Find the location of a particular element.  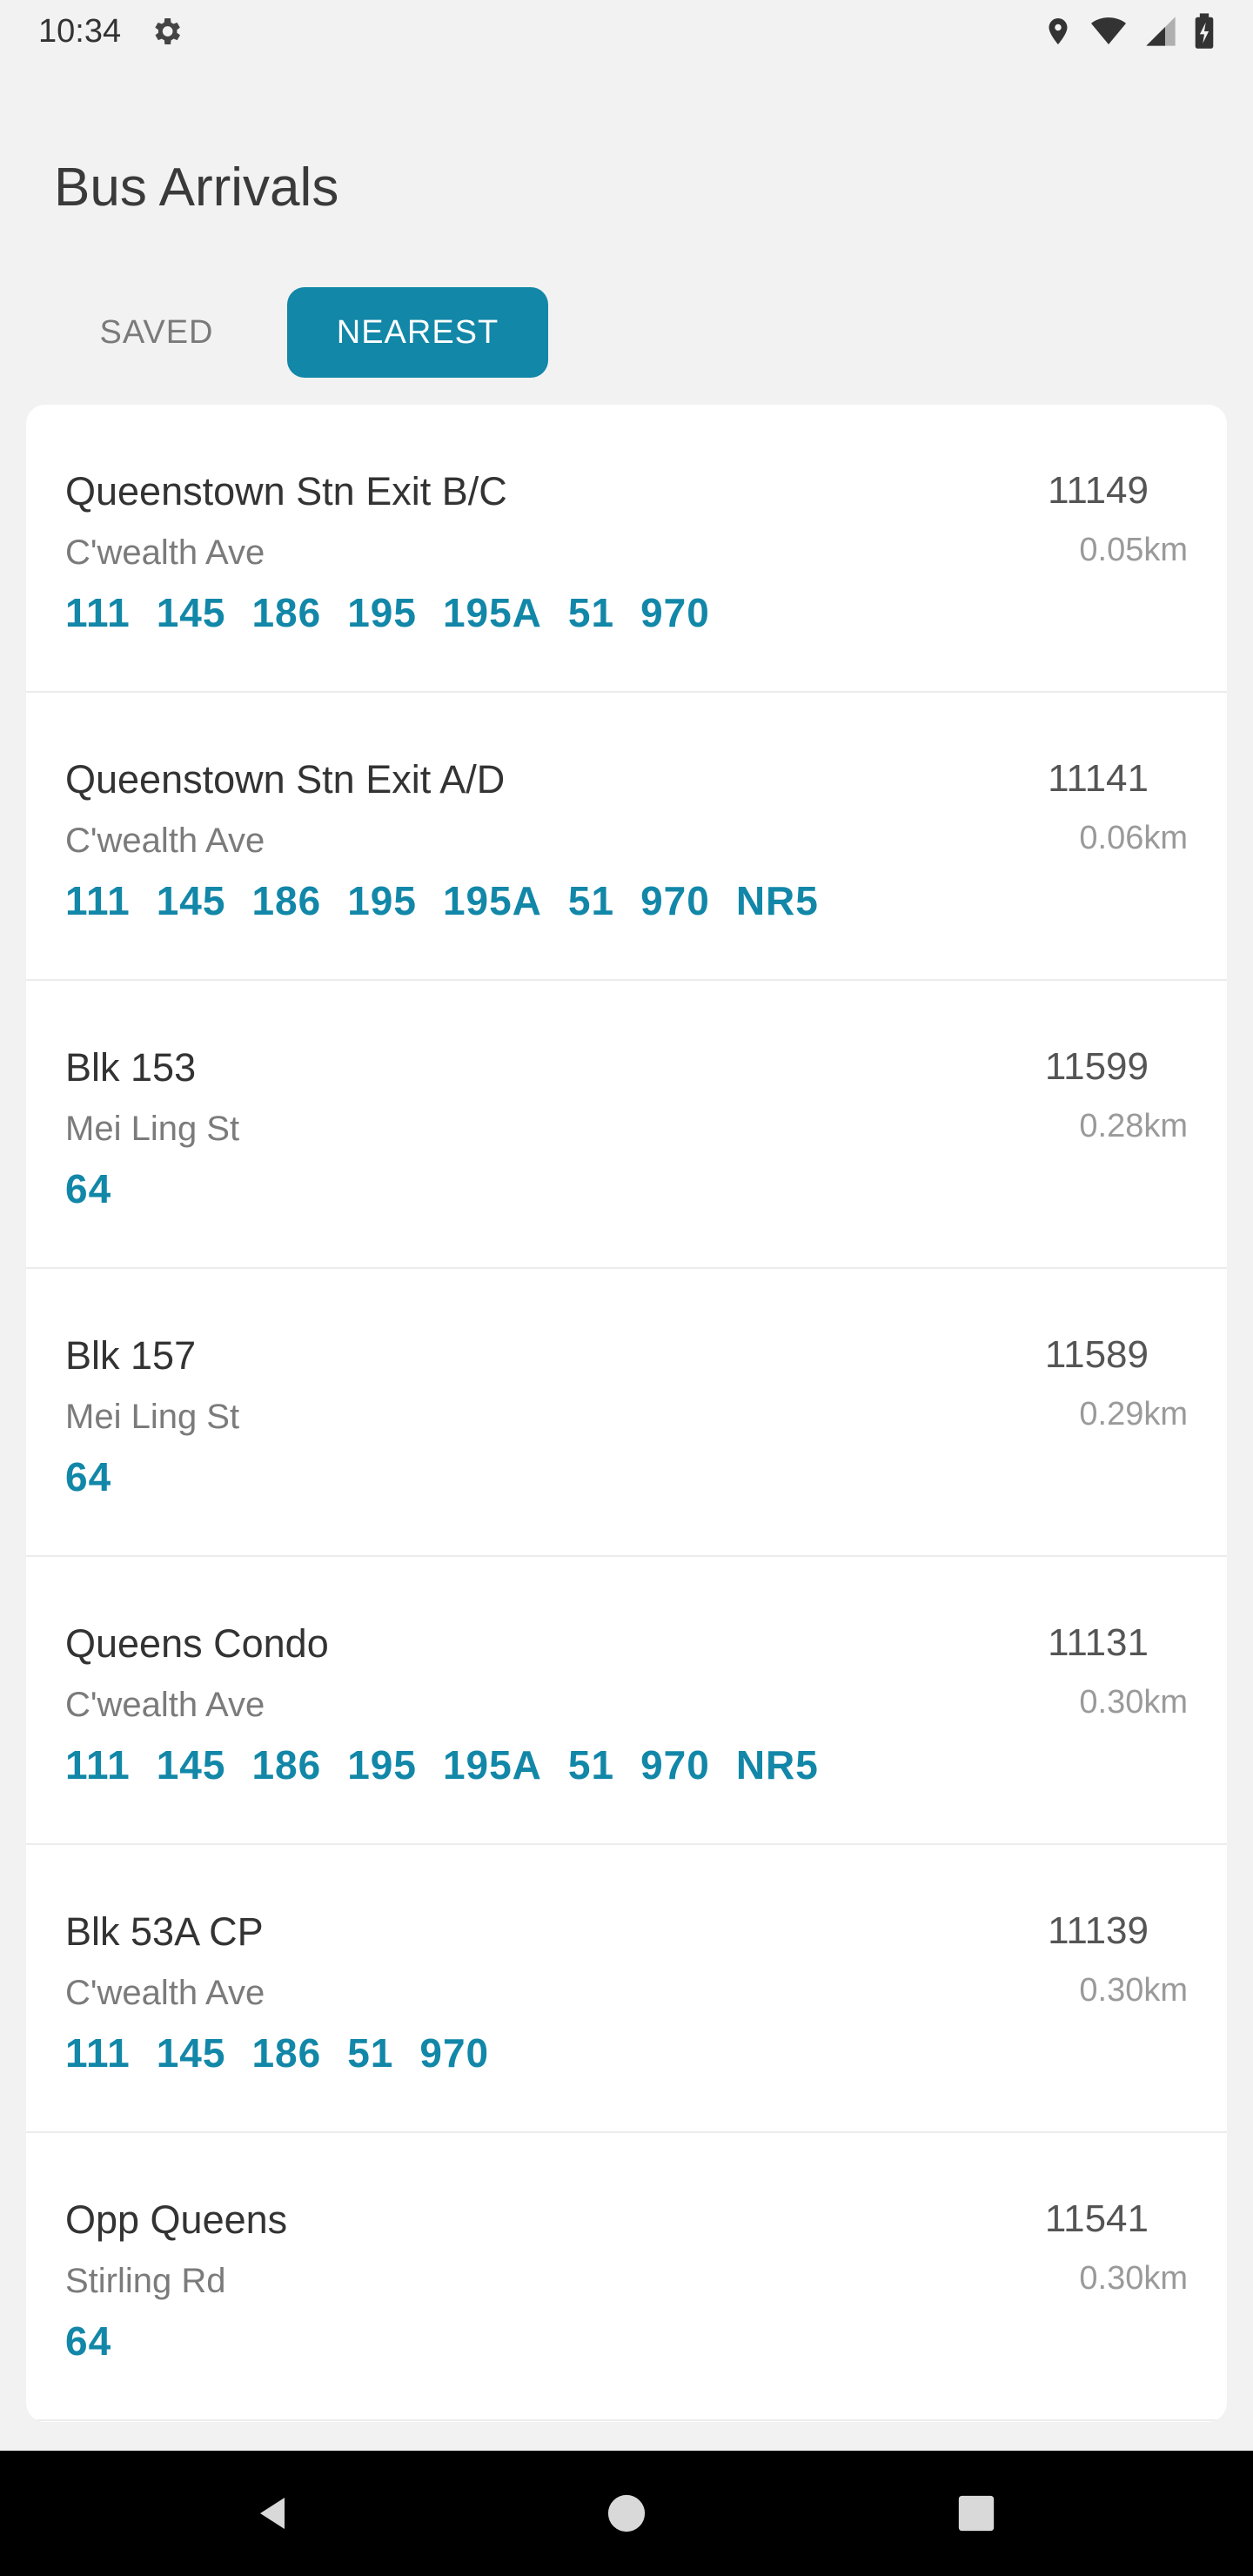

stop-road: Stirling Rd is located at coordinates (145, 2281).